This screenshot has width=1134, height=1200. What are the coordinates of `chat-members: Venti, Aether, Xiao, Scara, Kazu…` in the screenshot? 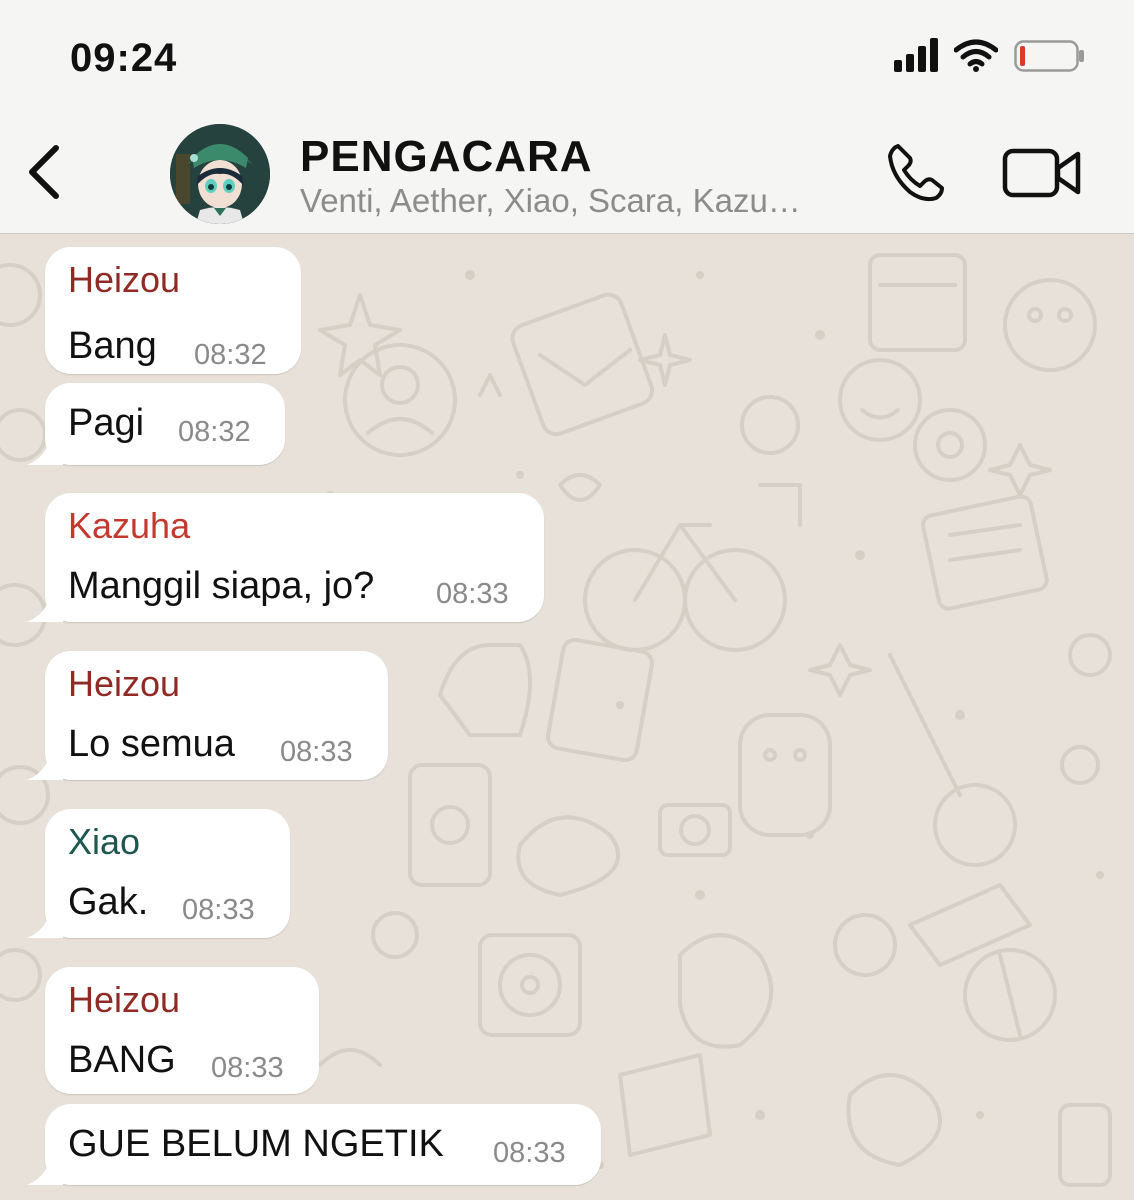 It's located at (580, 201).